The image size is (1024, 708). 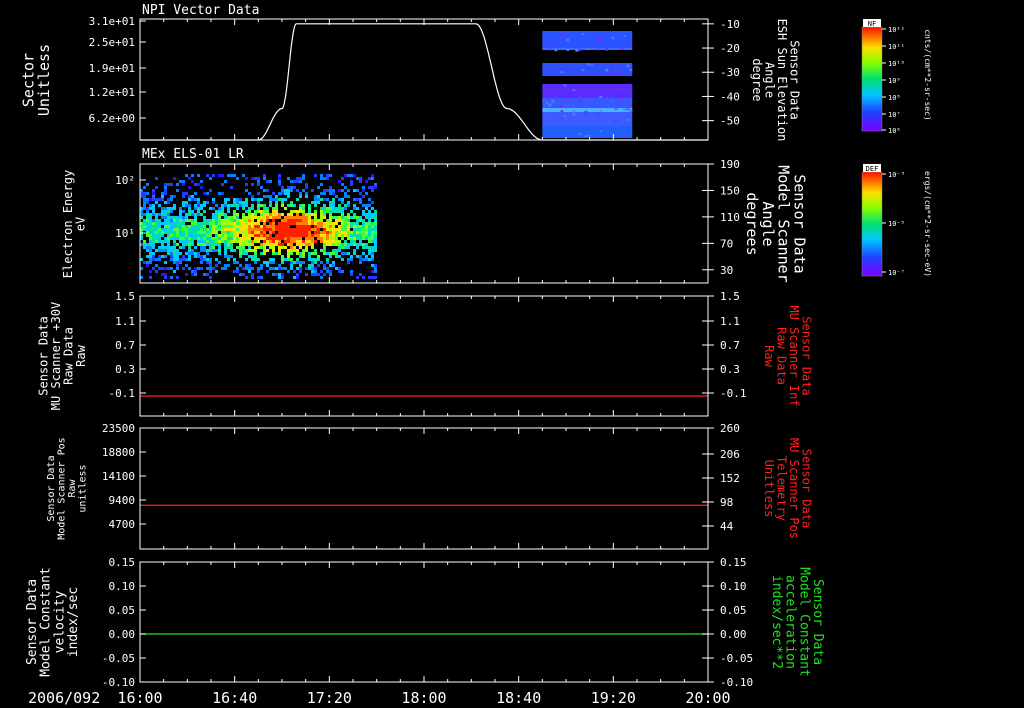 I want to click on y-tick-label: -0.1, so click(x=122, y=393).